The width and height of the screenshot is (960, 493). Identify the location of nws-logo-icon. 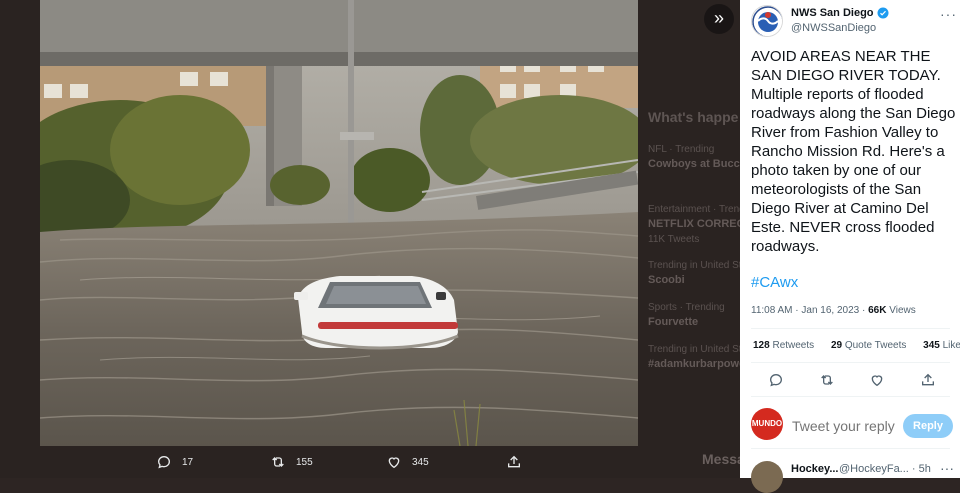
(767, 21).